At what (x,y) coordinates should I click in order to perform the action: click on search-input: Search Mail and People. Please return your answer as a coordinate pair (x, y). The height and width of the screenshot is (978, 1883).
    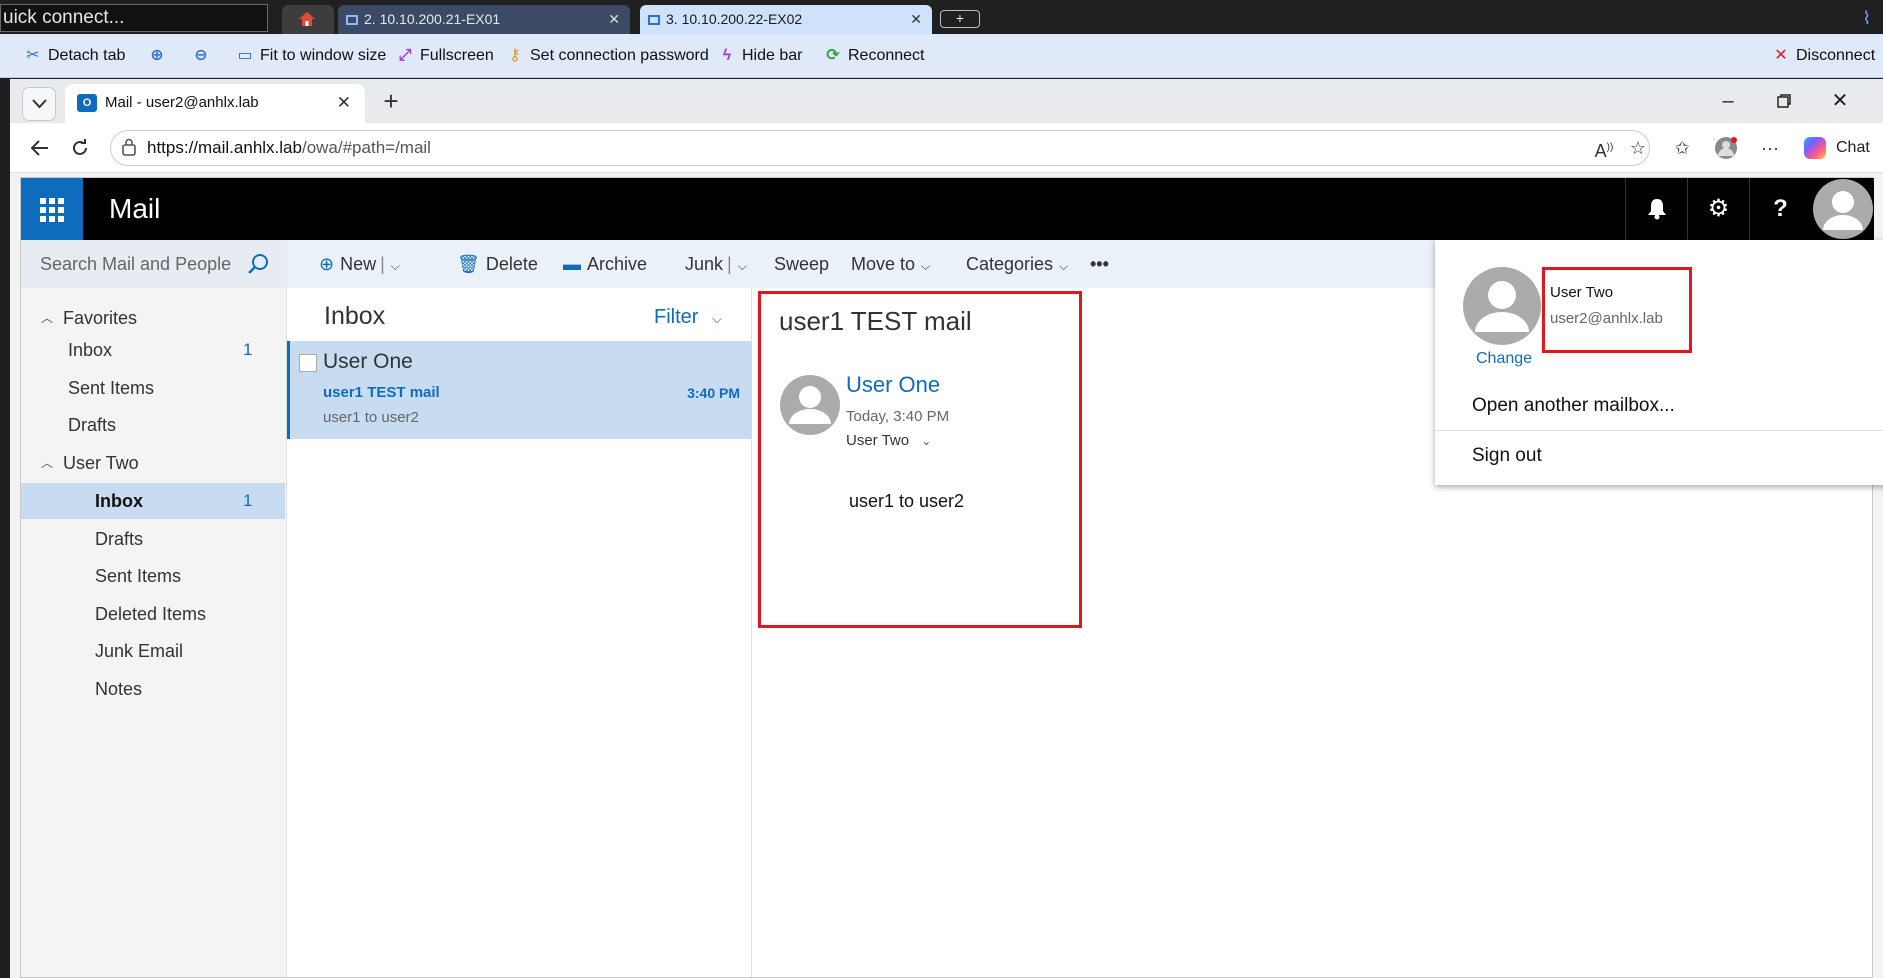
    Looking at the image, I should click on (154, 264).